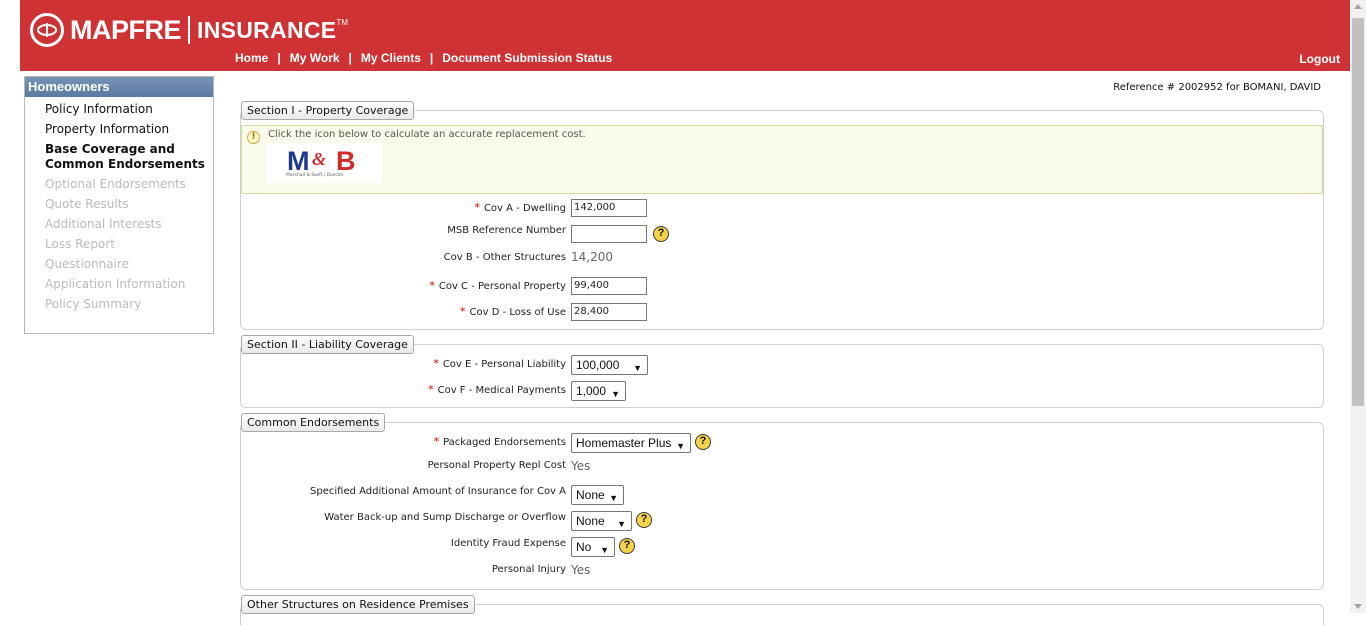  What do you see at coordinates (581, 466) in the screenshot?
I see `personal-property-repl-cost-value: Yes` at bounding box center [581, 466].